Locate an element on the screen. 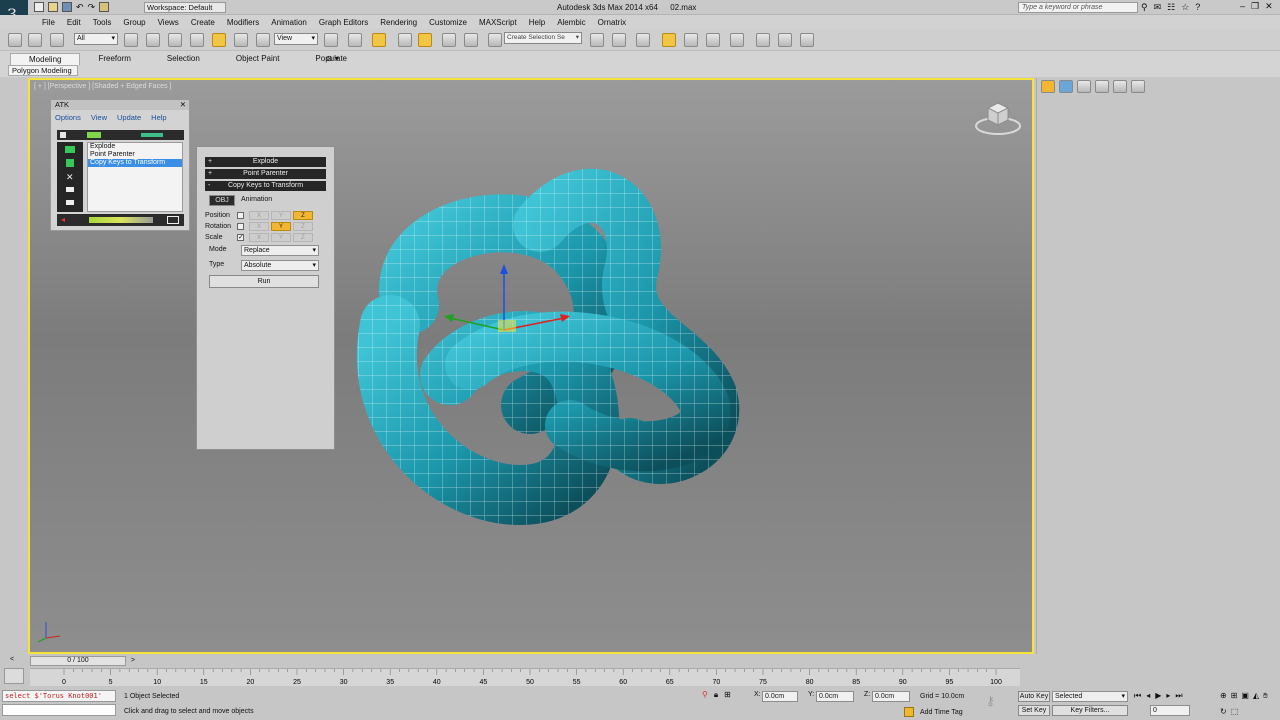  menu-tools: Tools is located at coordinates (102, 22).